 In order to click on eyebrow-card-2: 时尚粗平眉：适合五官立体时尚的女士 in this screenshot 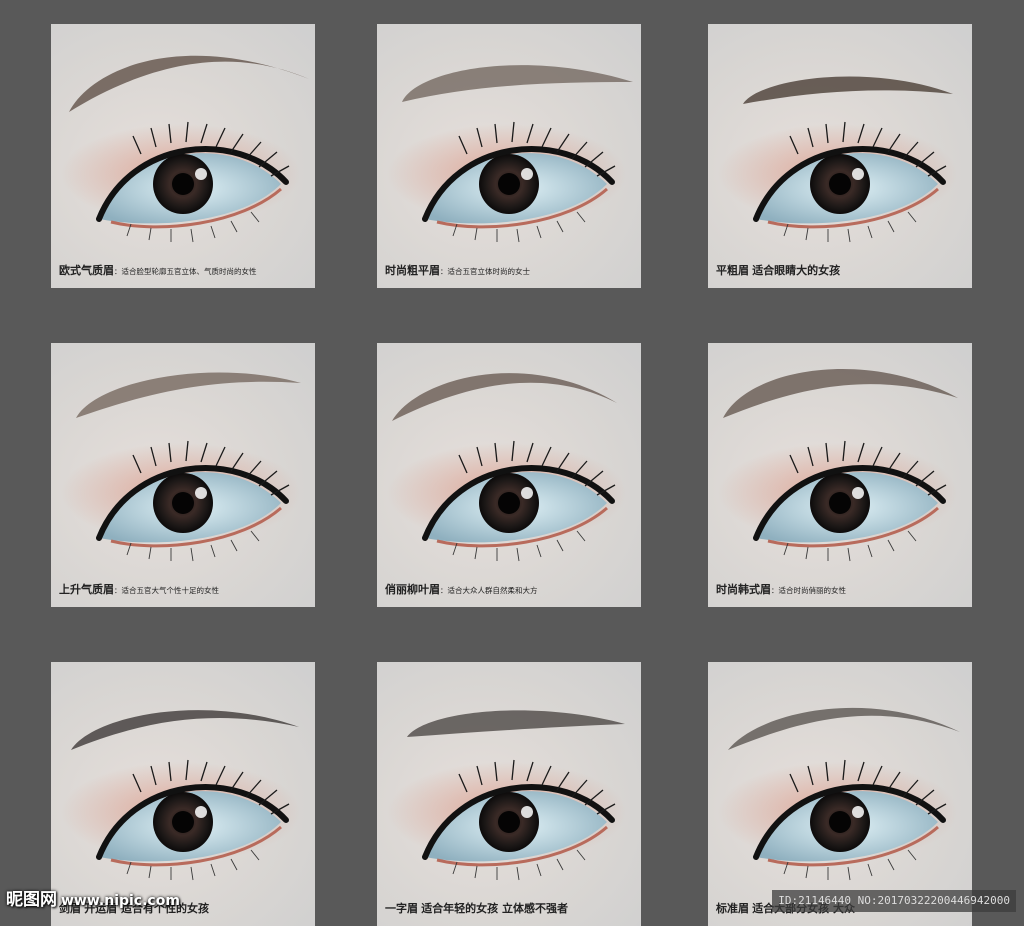, I will do `click(509, 156)`.